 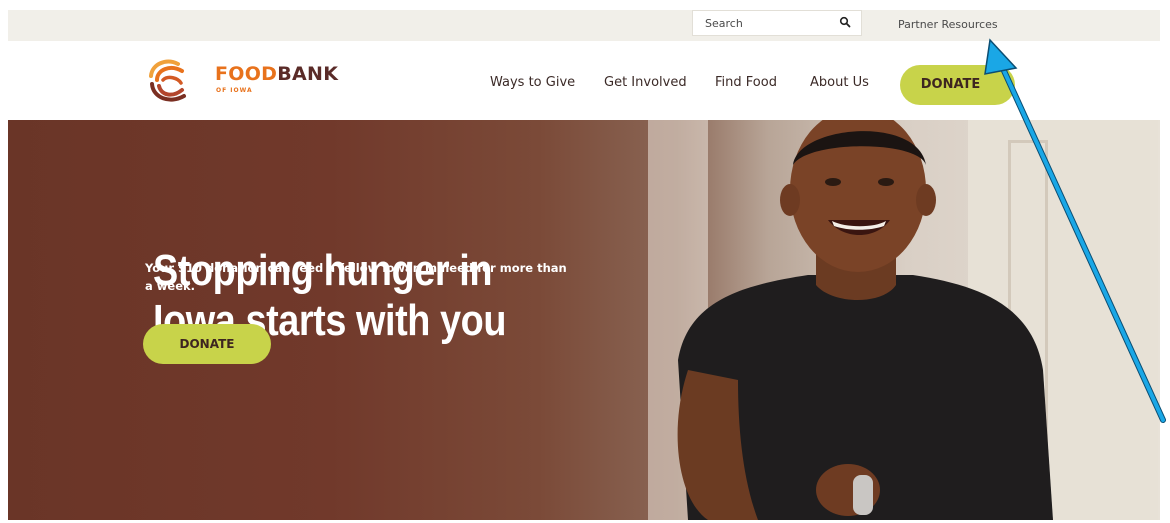 I want to click on search-input: Search, so click(x=777, y=23).